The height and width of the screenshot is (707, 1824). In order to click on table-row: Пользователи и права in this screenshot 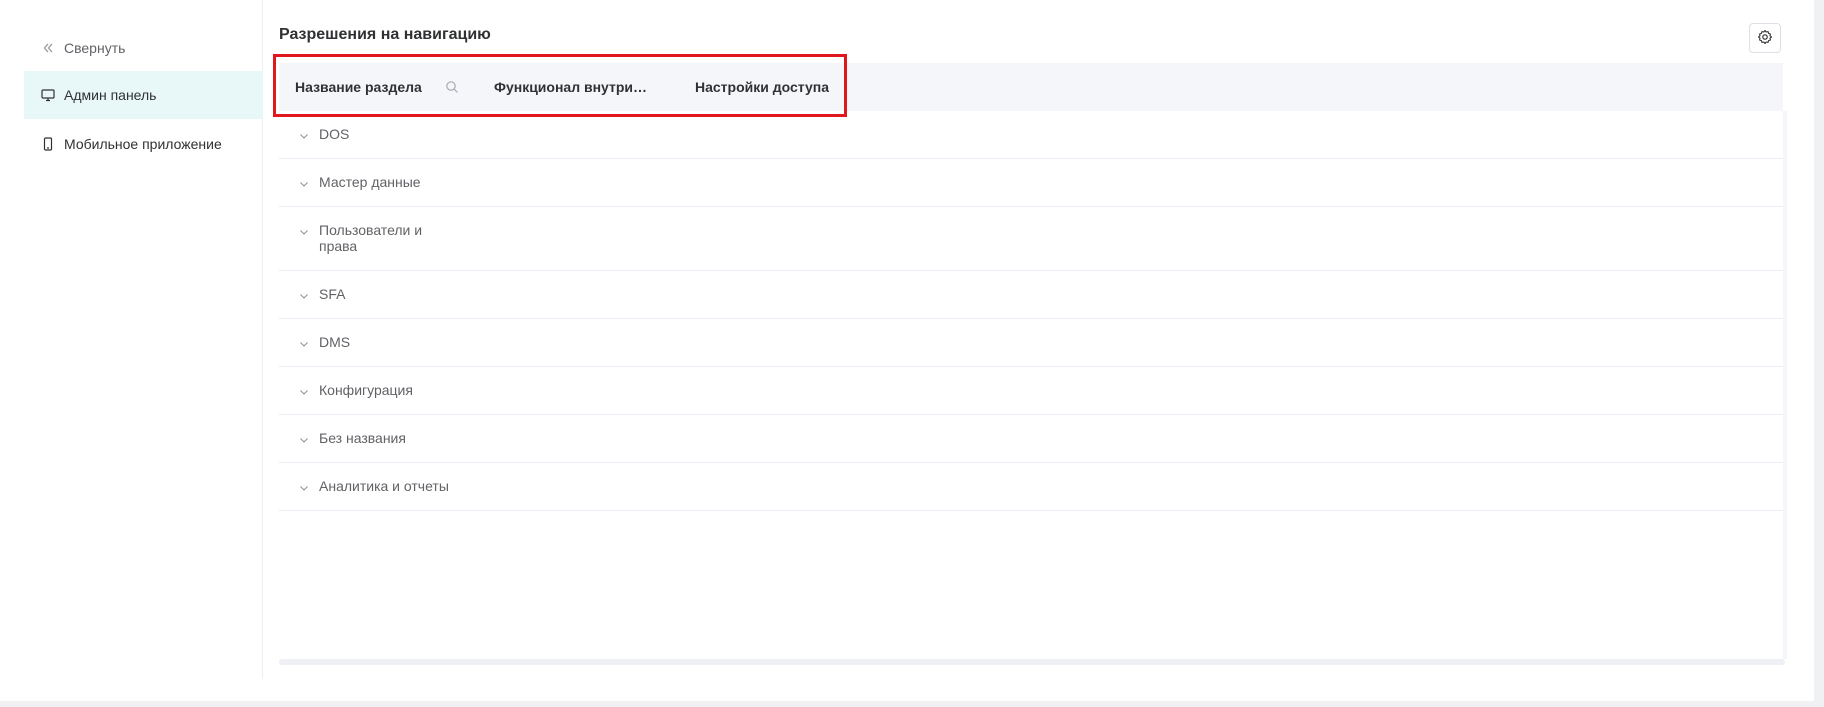, I will do `click(1031, 239)`.